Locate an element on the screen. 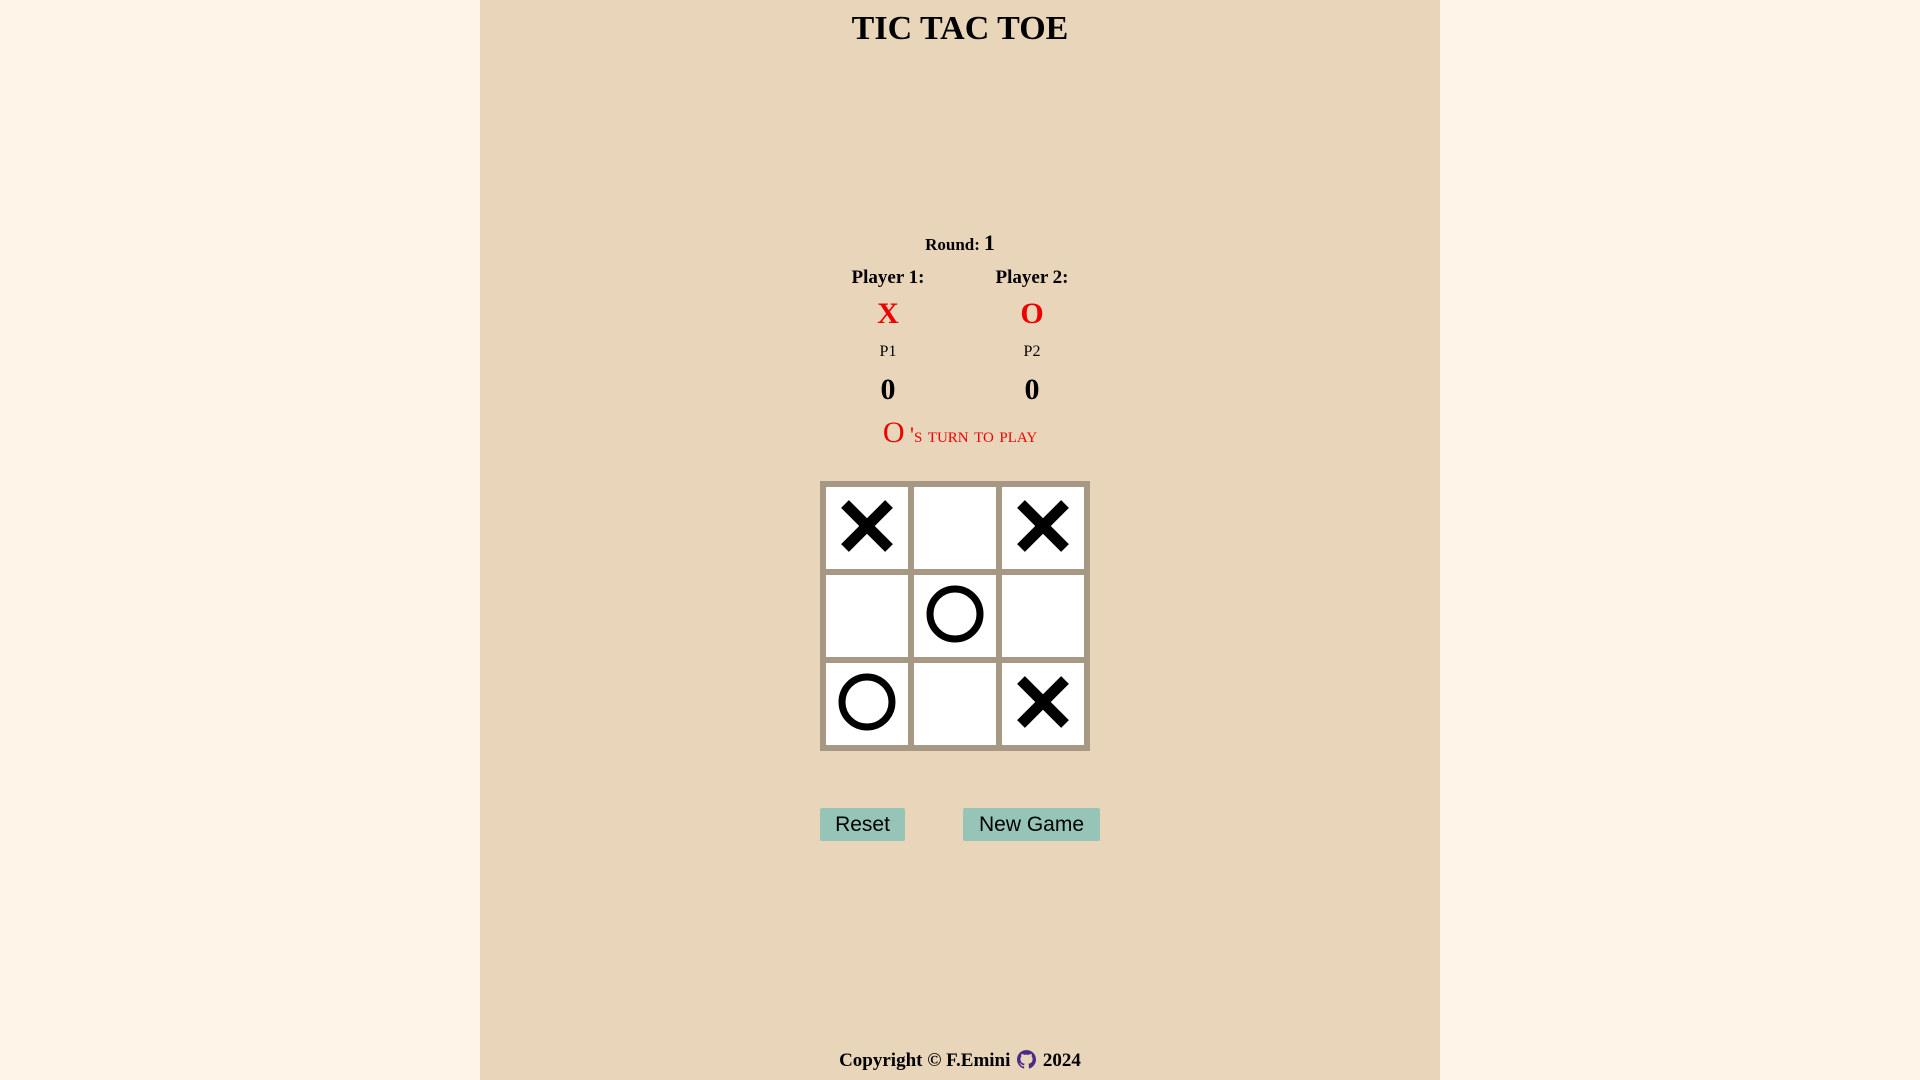  footer: Copyright © F.Emini 2024 is located at coordinates (960, 1061).